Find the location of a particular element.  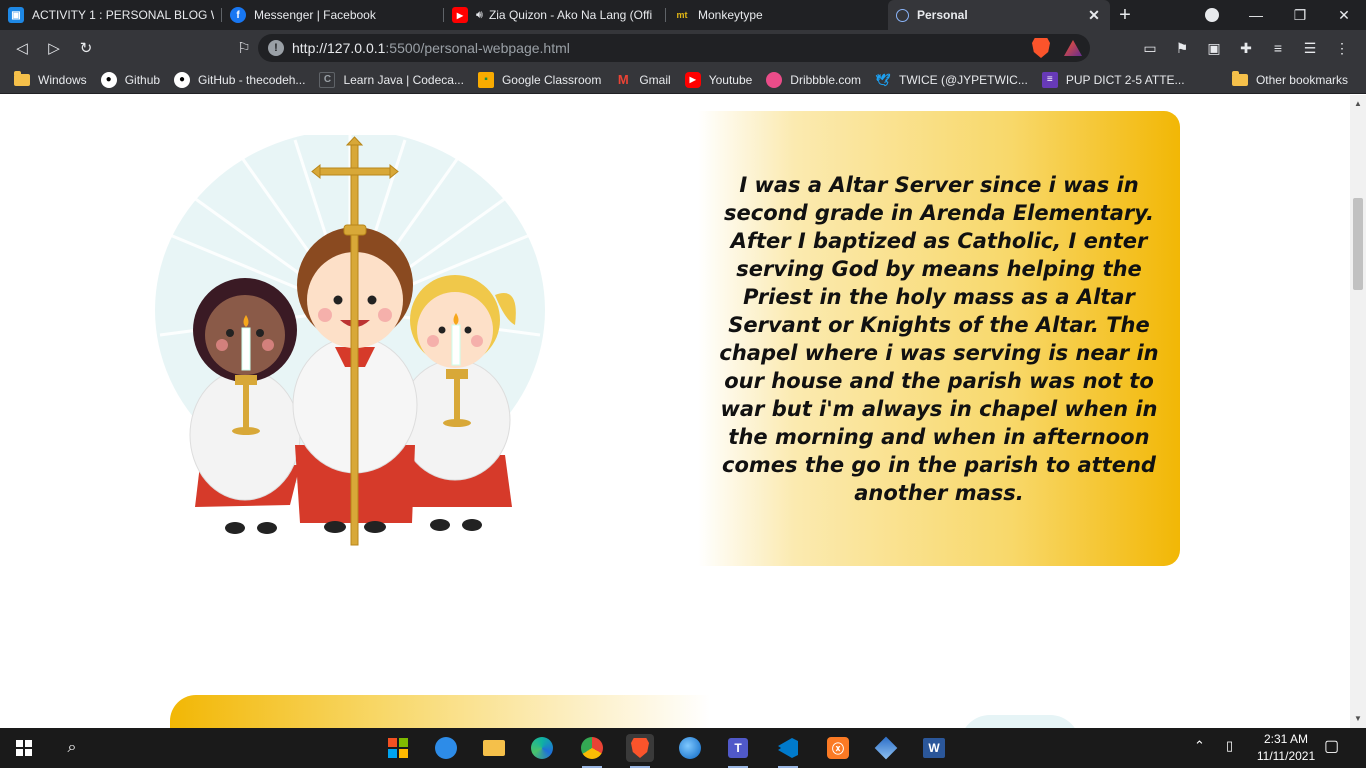

tab-youtube: ▶ 🔊︎ Zia Quizon - Ako Na Lang (Offi is located at coordinates (555, 15).